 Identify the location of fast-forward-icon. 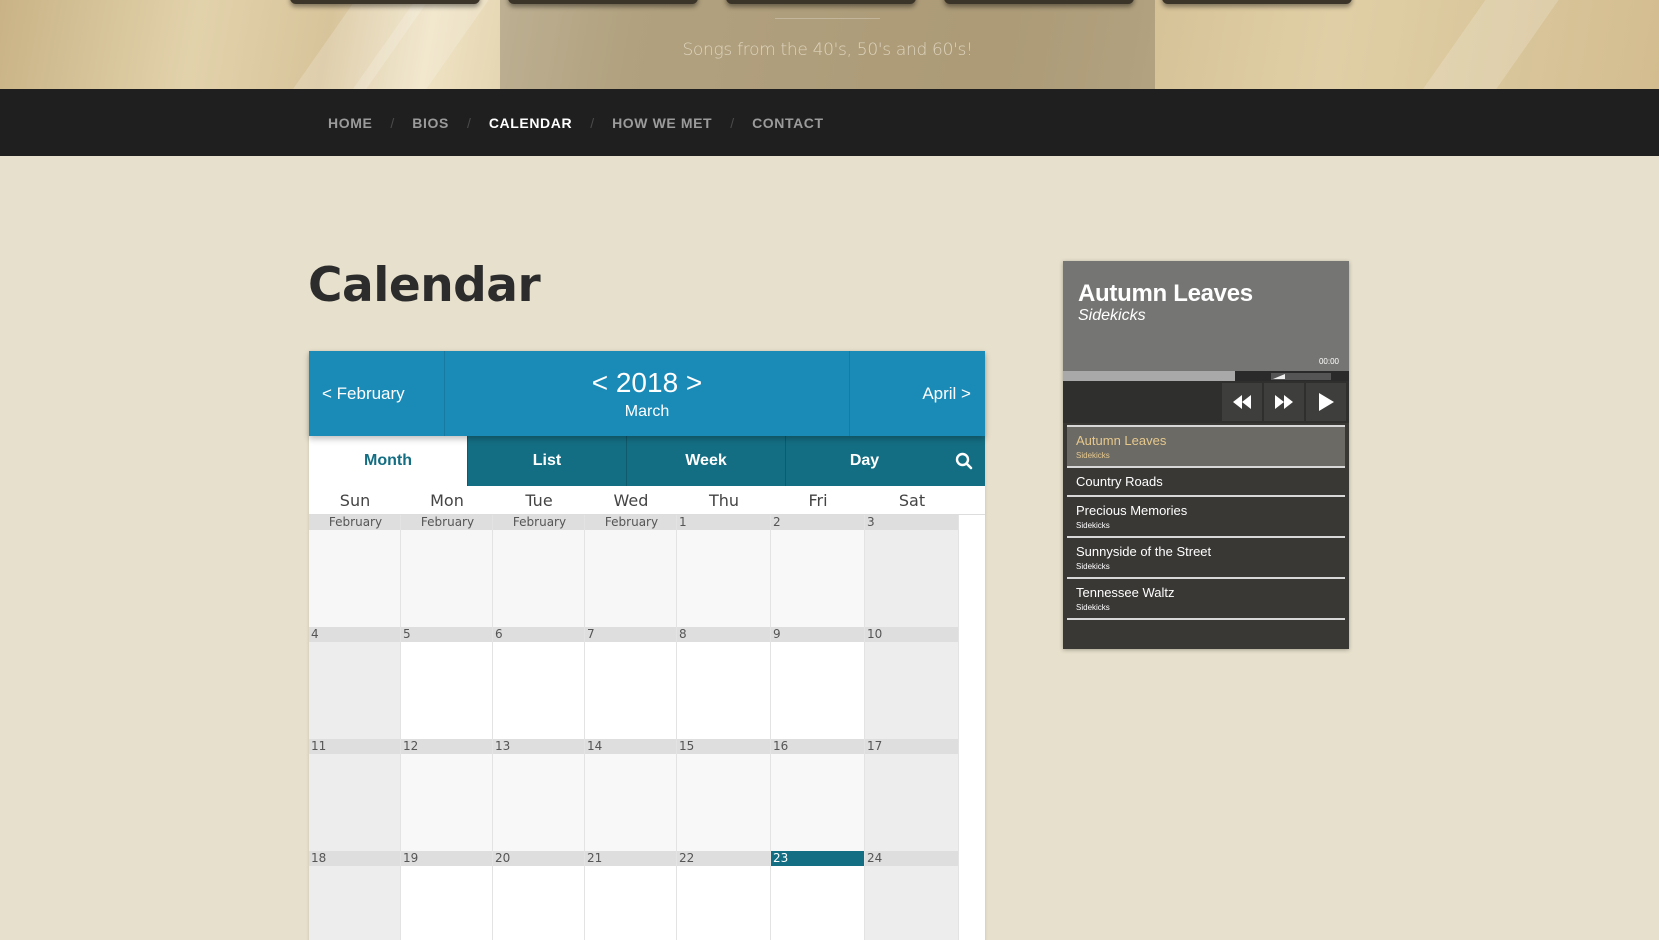
(1284, 402).